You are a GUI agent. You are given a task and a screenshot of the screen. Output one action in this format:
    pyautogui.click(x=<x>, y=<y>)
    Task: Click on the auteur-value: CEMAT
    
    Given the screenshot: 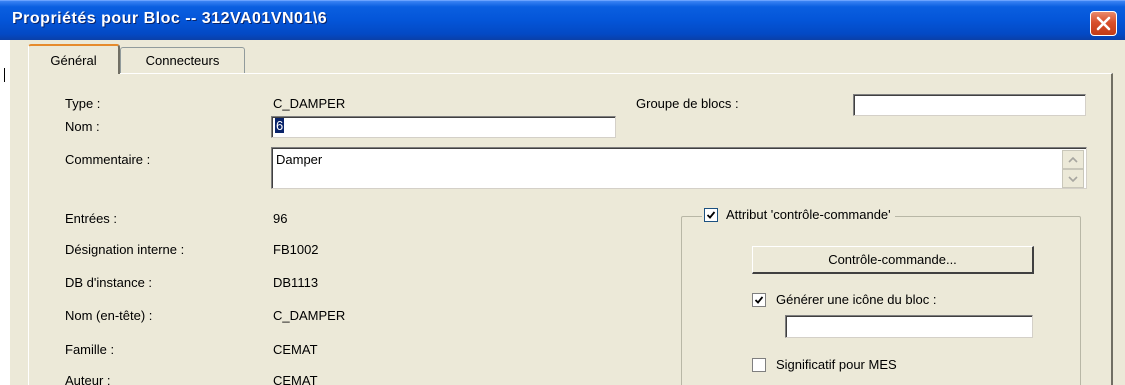 What is the action you would take?
    pyautogui.click(x=295, y=379)
    